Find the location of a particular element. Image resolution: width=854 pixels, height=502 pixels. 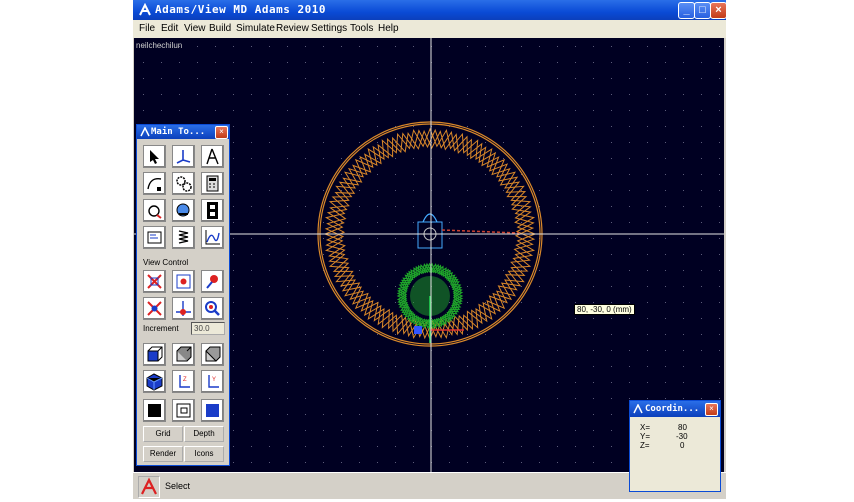

title-bar: Adams/View MD Adams 2010 _ □ × is located at coordinates (430, 10).